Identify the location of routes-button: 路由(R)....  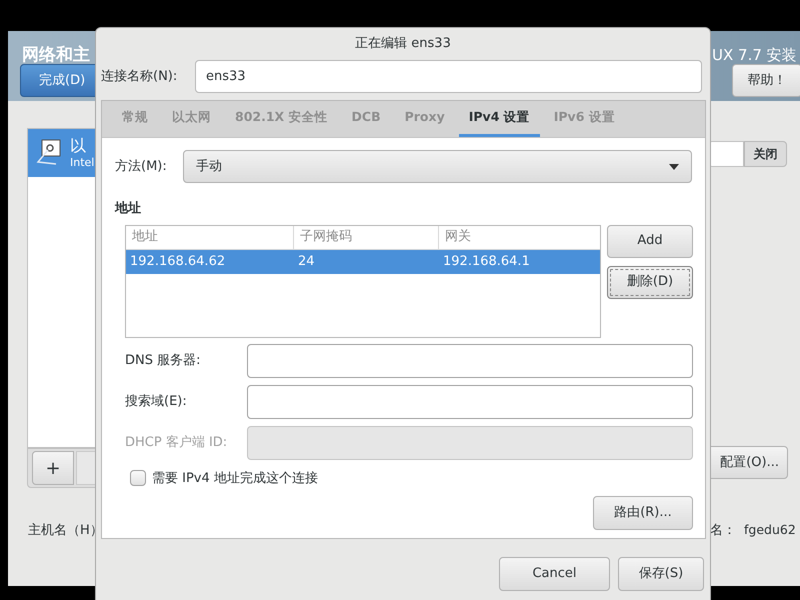
(643, 513).